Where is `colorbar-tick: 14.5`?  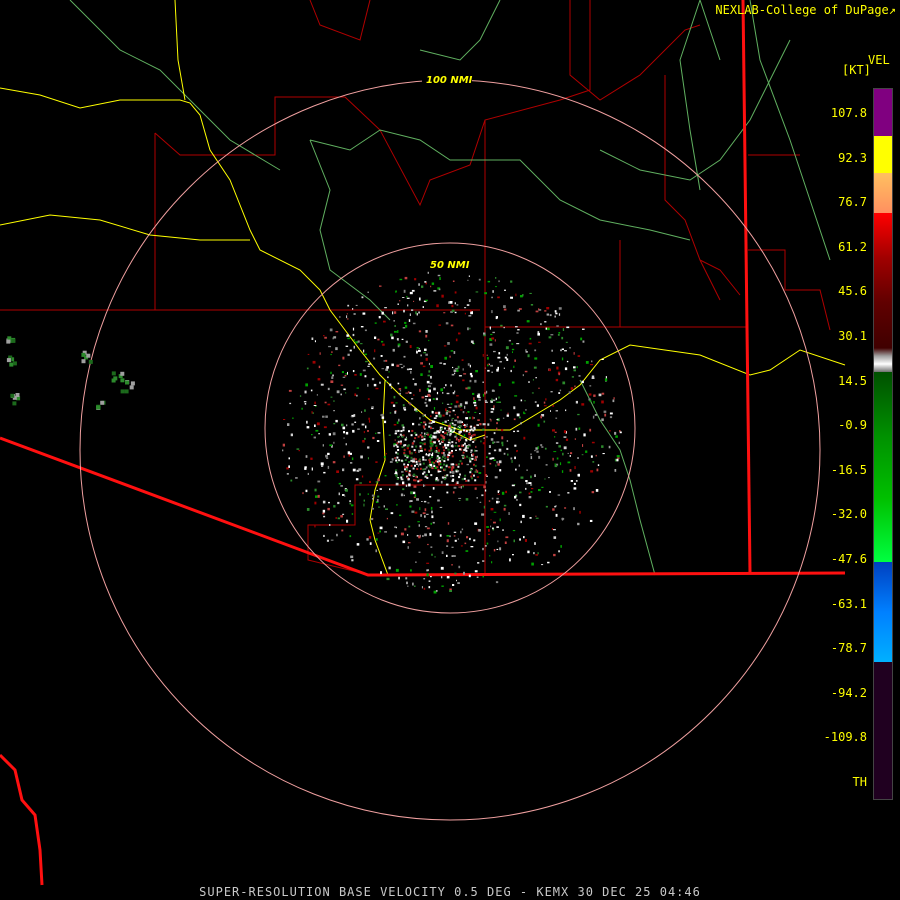
colorbar-tick: 14.5 is located at coordinates (852, 380).